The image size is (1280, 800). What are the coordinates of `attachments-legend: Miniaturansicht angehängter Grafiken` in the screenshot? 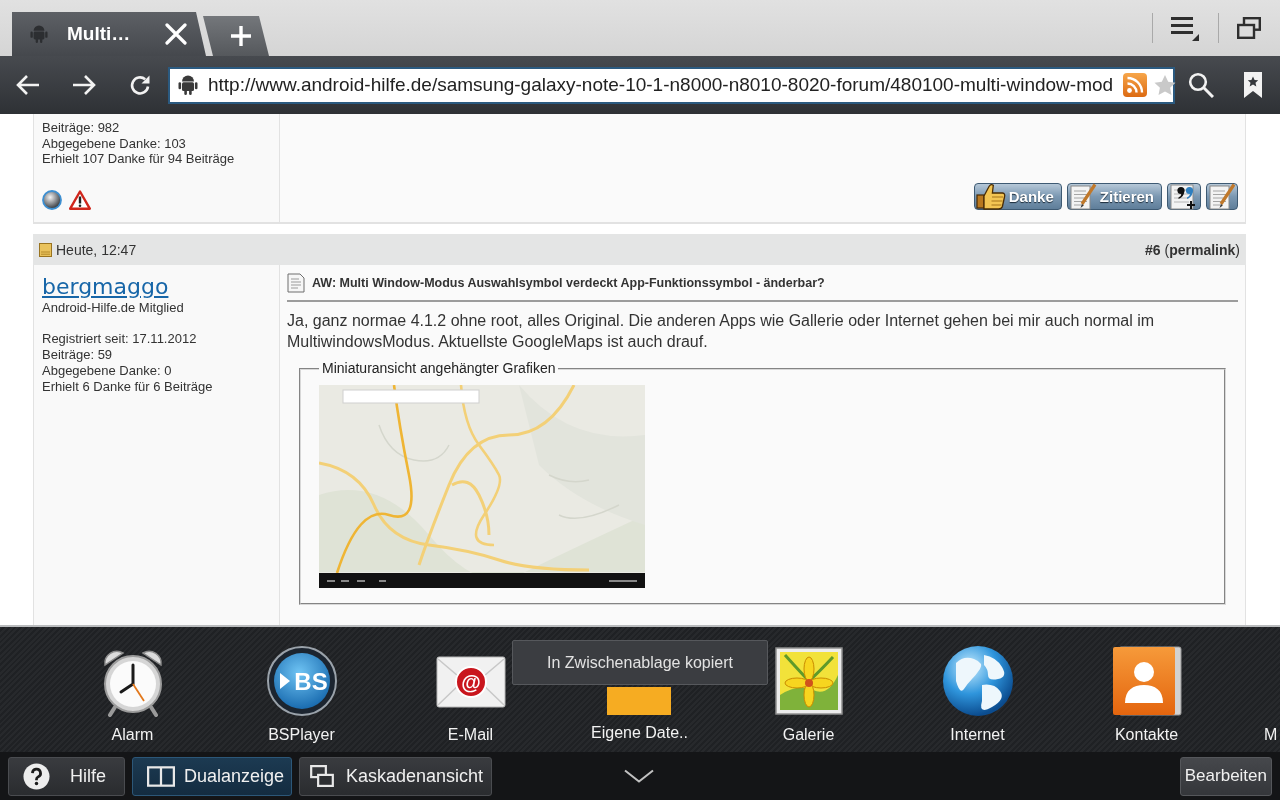 It's located at (439, 368).